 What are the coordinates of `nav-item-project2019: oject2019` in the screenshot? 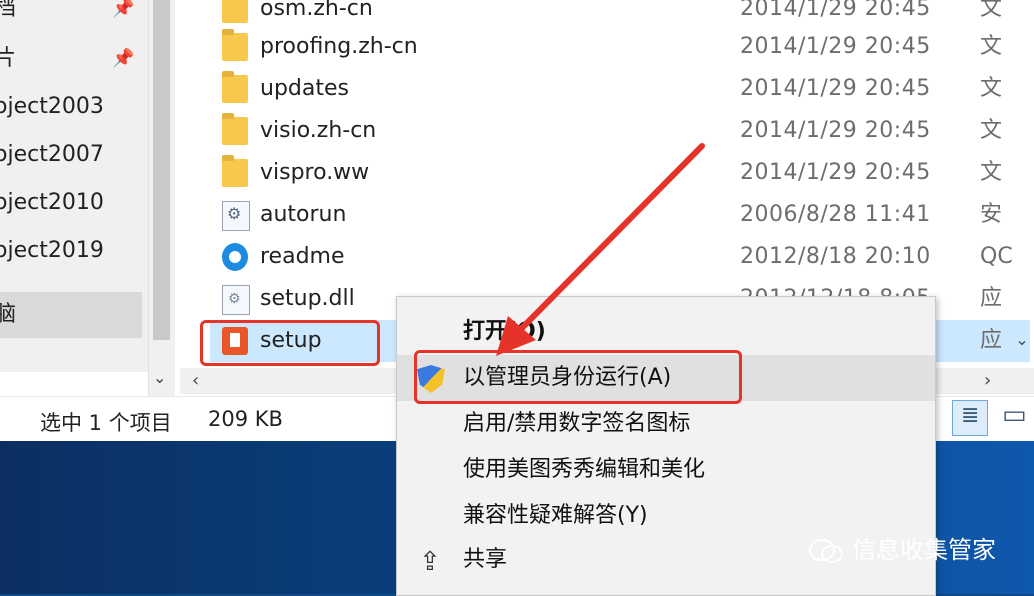 It's located at (71, 251).